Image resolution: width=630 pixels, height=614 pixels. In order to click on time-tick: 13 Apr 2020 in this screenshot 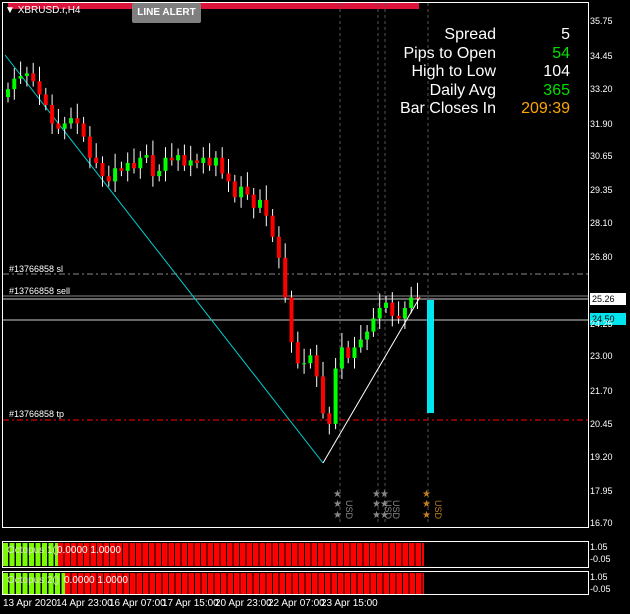, I will do `click(30, 603)`.